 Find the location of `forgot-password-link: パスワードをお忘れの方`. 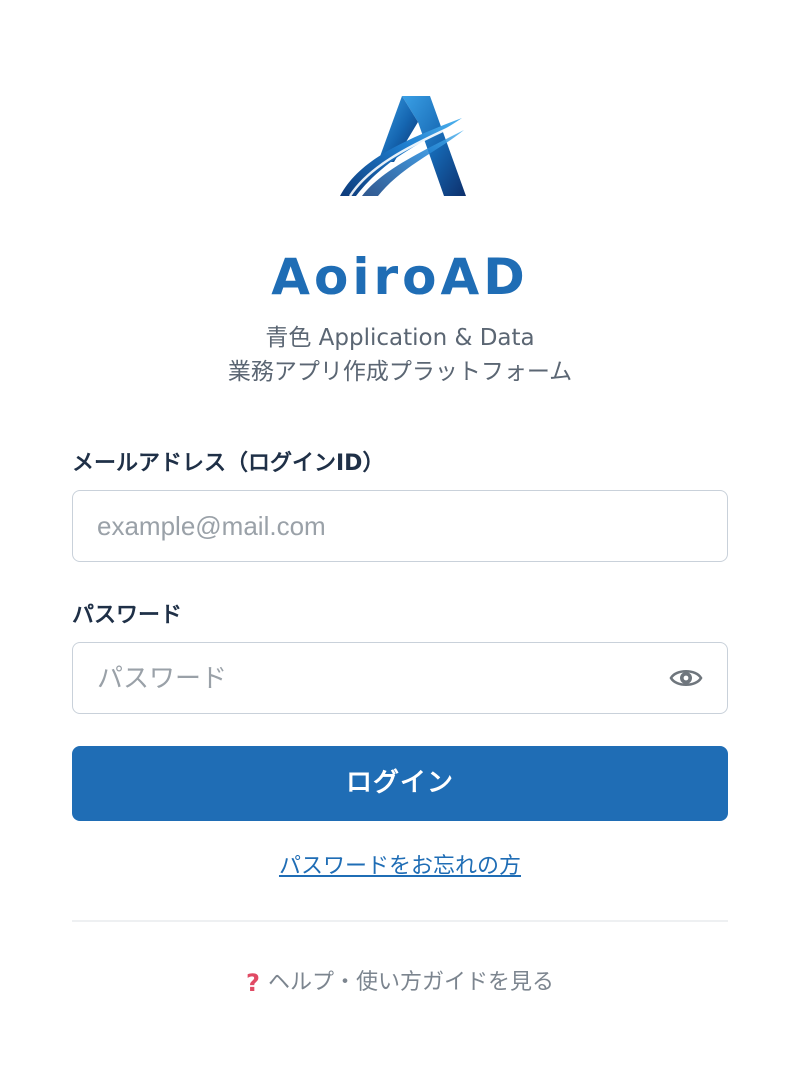

forgot-password-link: パスワードをお忘れの方 is located at coordinates (400, 866).